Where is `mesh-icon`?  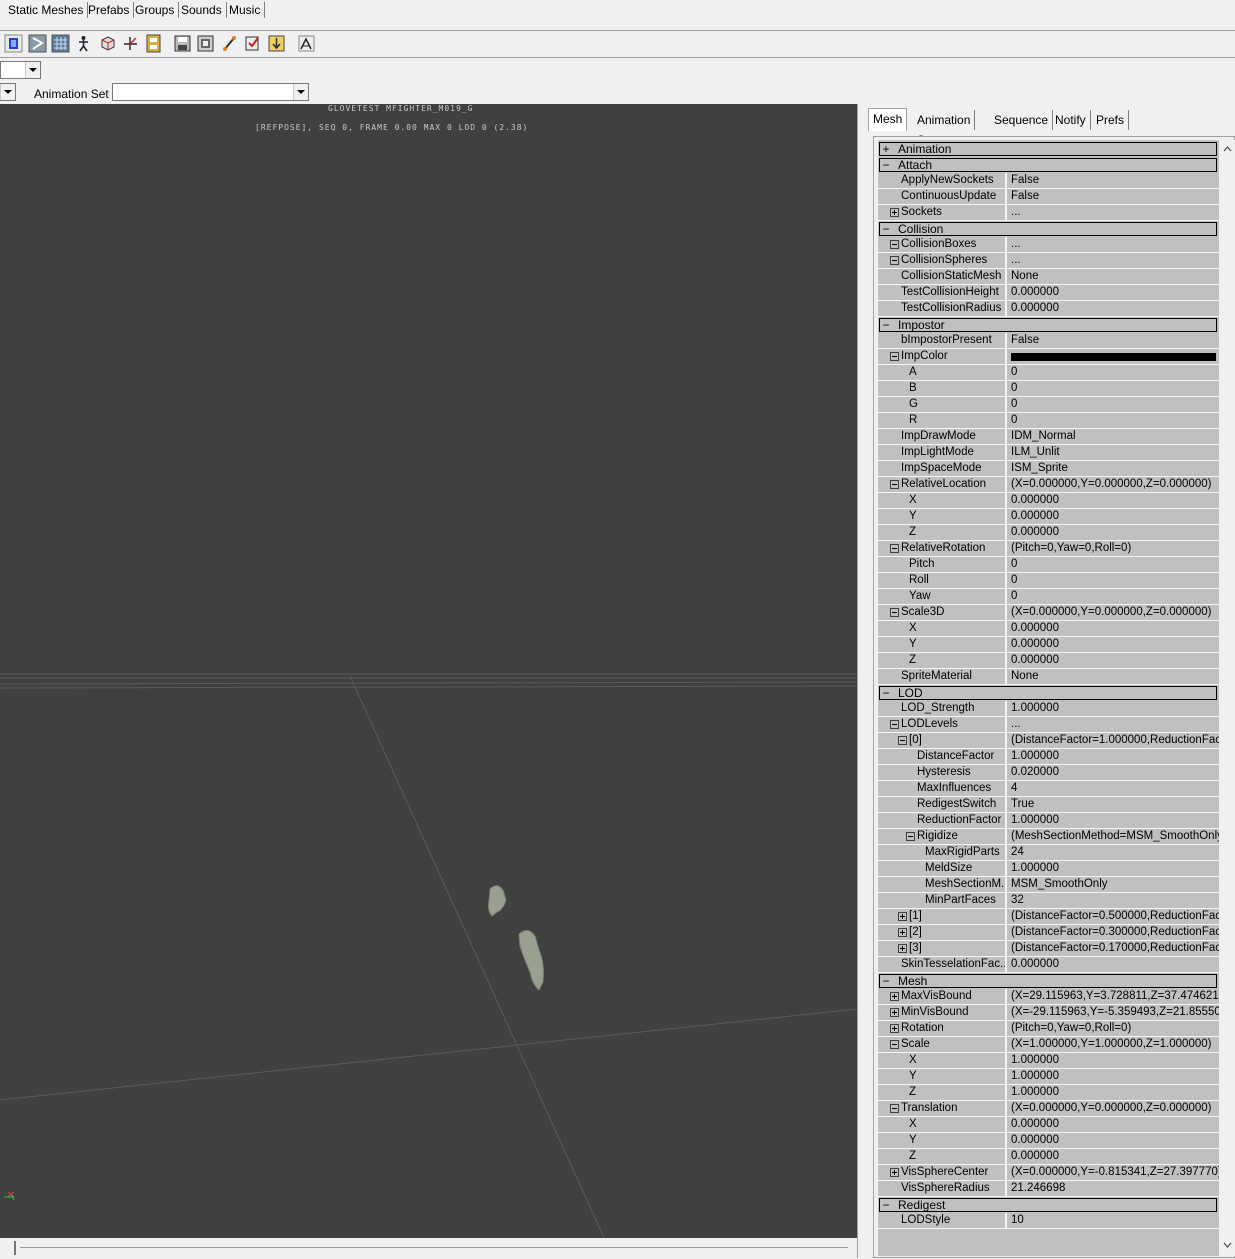 mesh-icon is located at coordinates (13, 43).